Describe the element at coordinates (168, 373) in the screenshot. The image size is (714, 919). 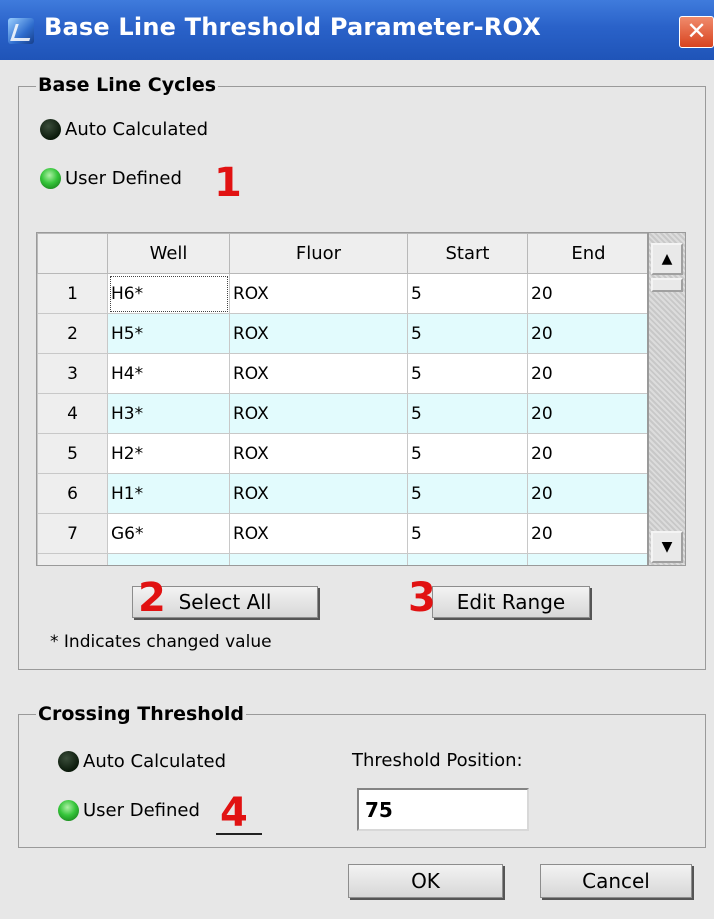
I see `cell-well: H4*` at that location.